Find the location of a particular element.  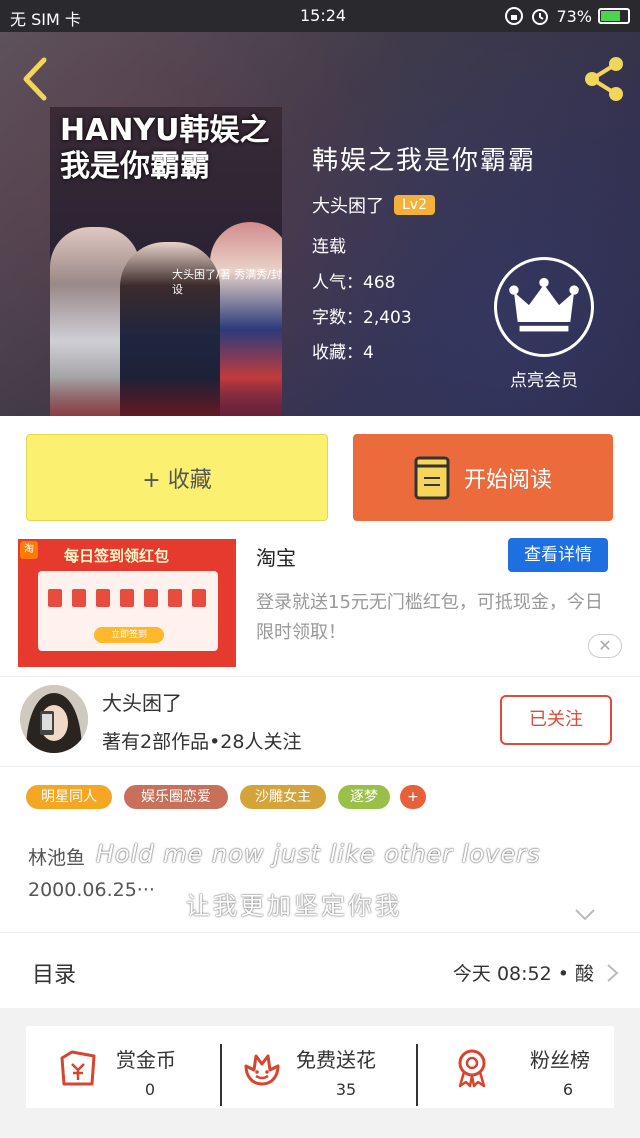

book-popularity: 人气：468 is located at coordinates (354, 283).